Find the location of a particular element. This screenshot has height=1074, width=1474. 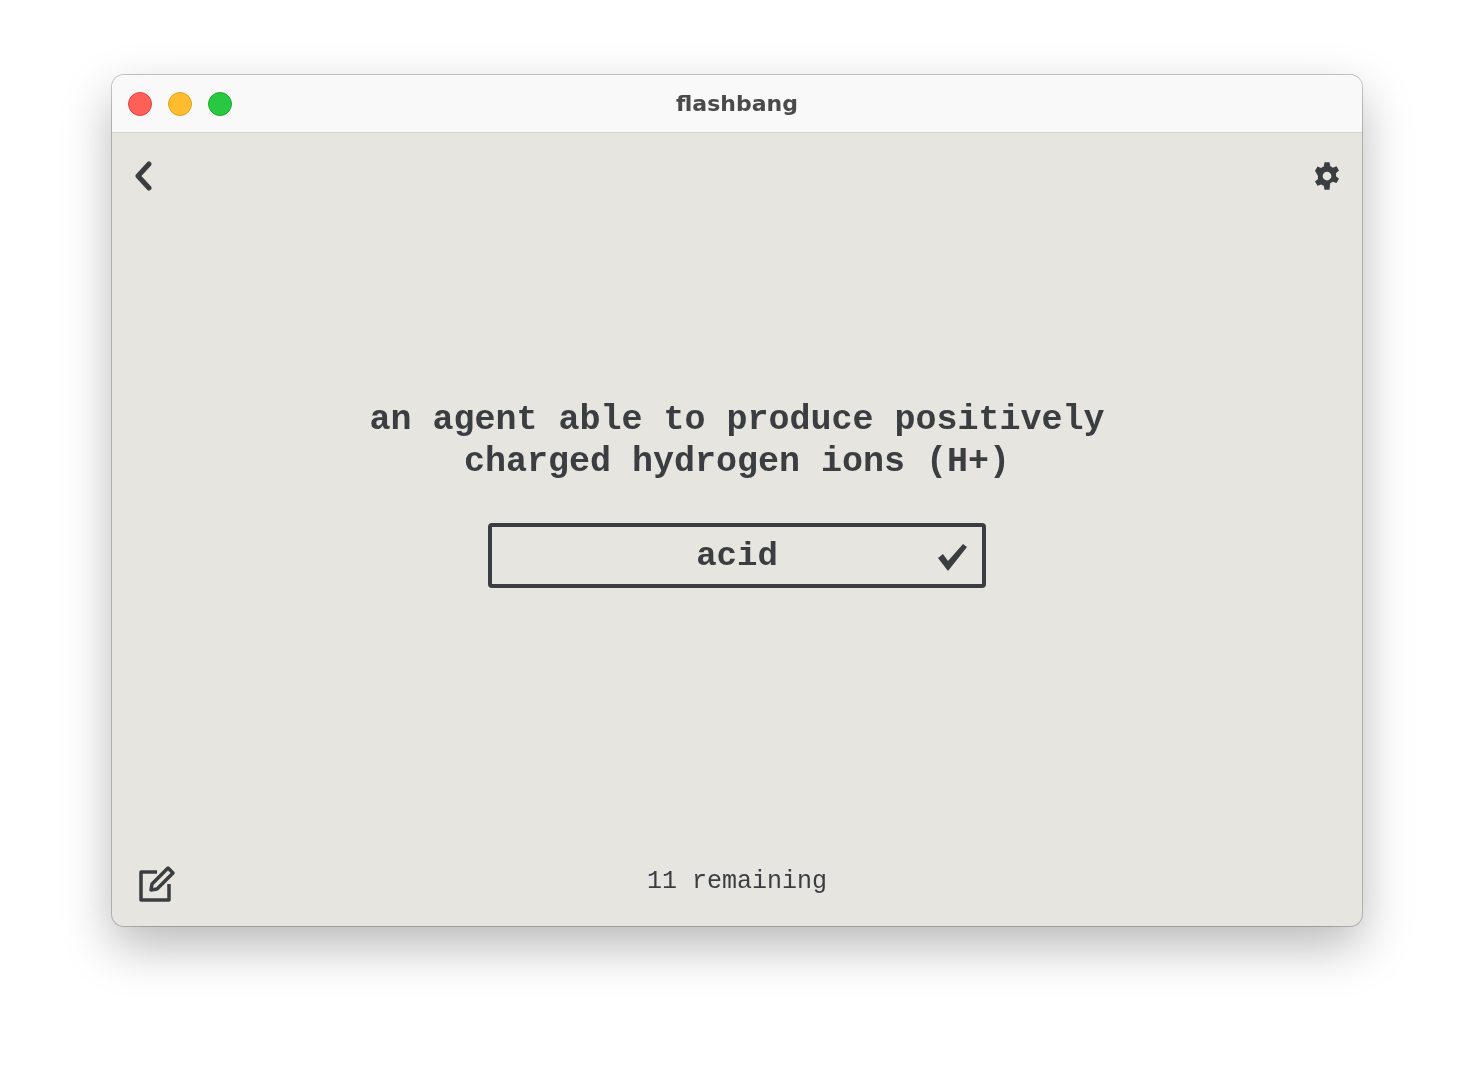

edit-icon is located at coordinates (157, 884).